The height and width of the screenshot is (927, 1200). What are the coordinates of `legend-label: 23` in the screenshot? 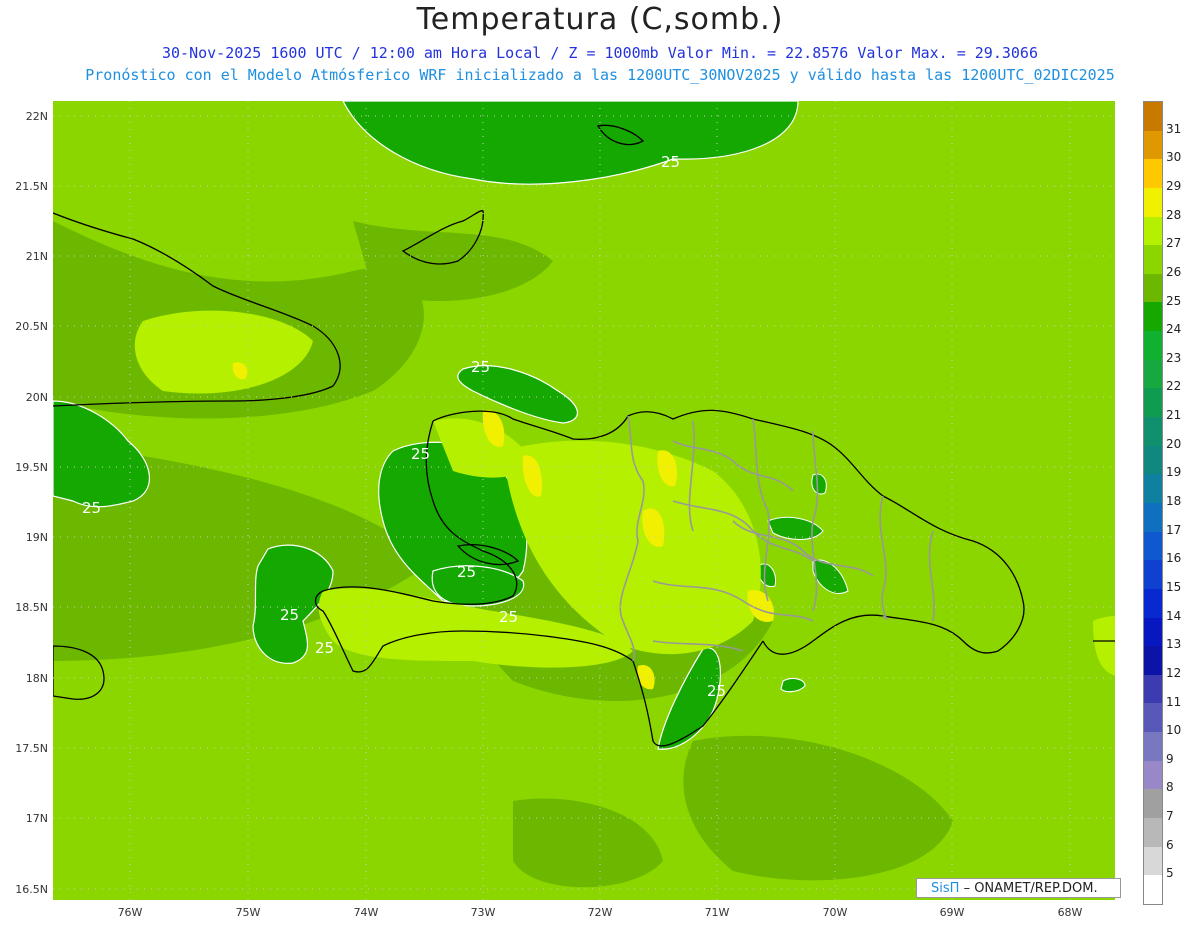 It's located at (1174, 357).